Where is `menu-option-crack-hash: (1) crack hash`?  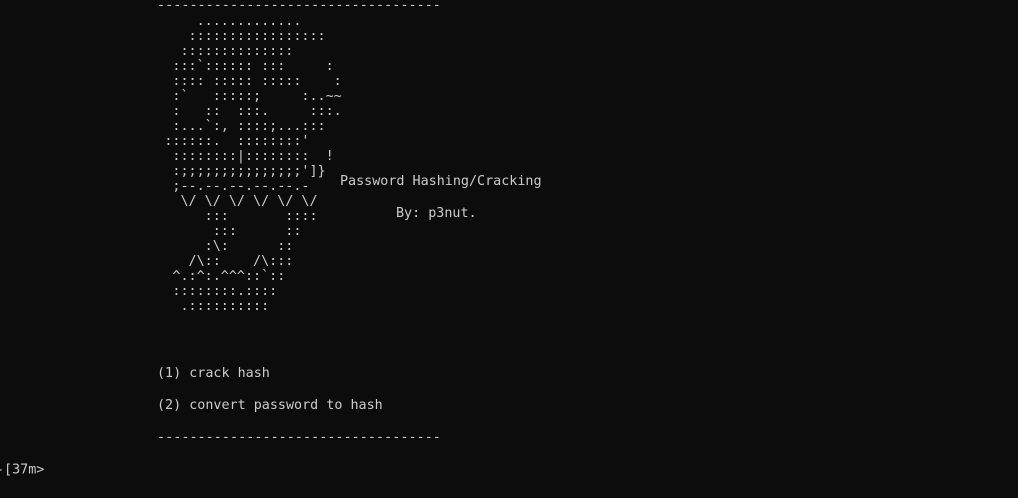 menu-option-crack-hash: (1) crack hash is located at coordinates (213, 374).